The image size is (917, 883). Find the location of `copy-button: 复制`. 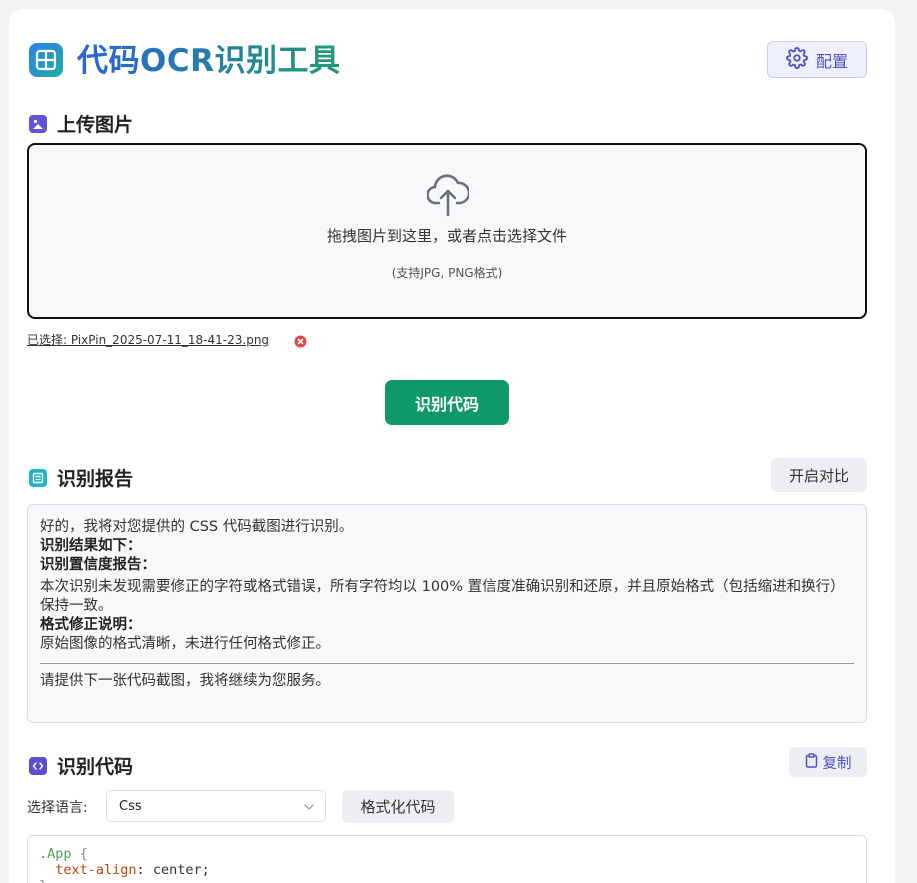

copy-button: 复制 is located at coordinates (828, 762).